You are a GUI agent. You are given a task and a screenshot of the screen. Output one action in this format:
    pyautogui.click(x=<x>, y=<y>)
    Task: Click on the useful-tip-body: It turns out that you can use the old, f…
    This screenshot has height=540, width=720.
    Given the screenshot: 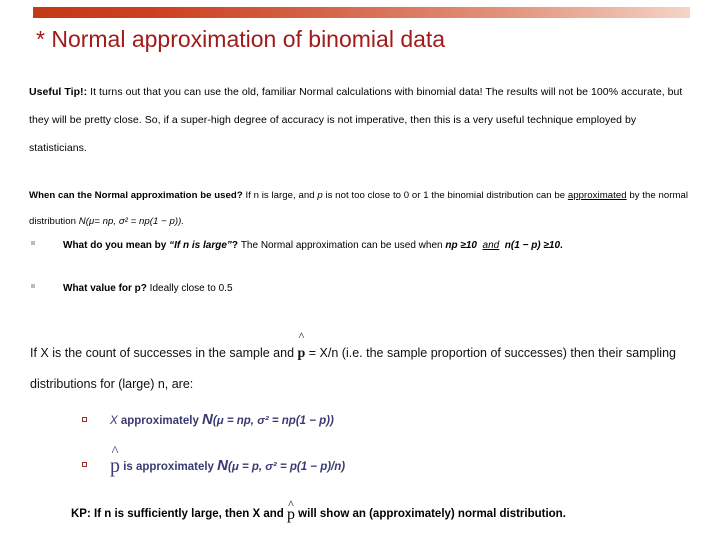 What is the action you would take?
    pyautogui.click(x=356, y=120)
    